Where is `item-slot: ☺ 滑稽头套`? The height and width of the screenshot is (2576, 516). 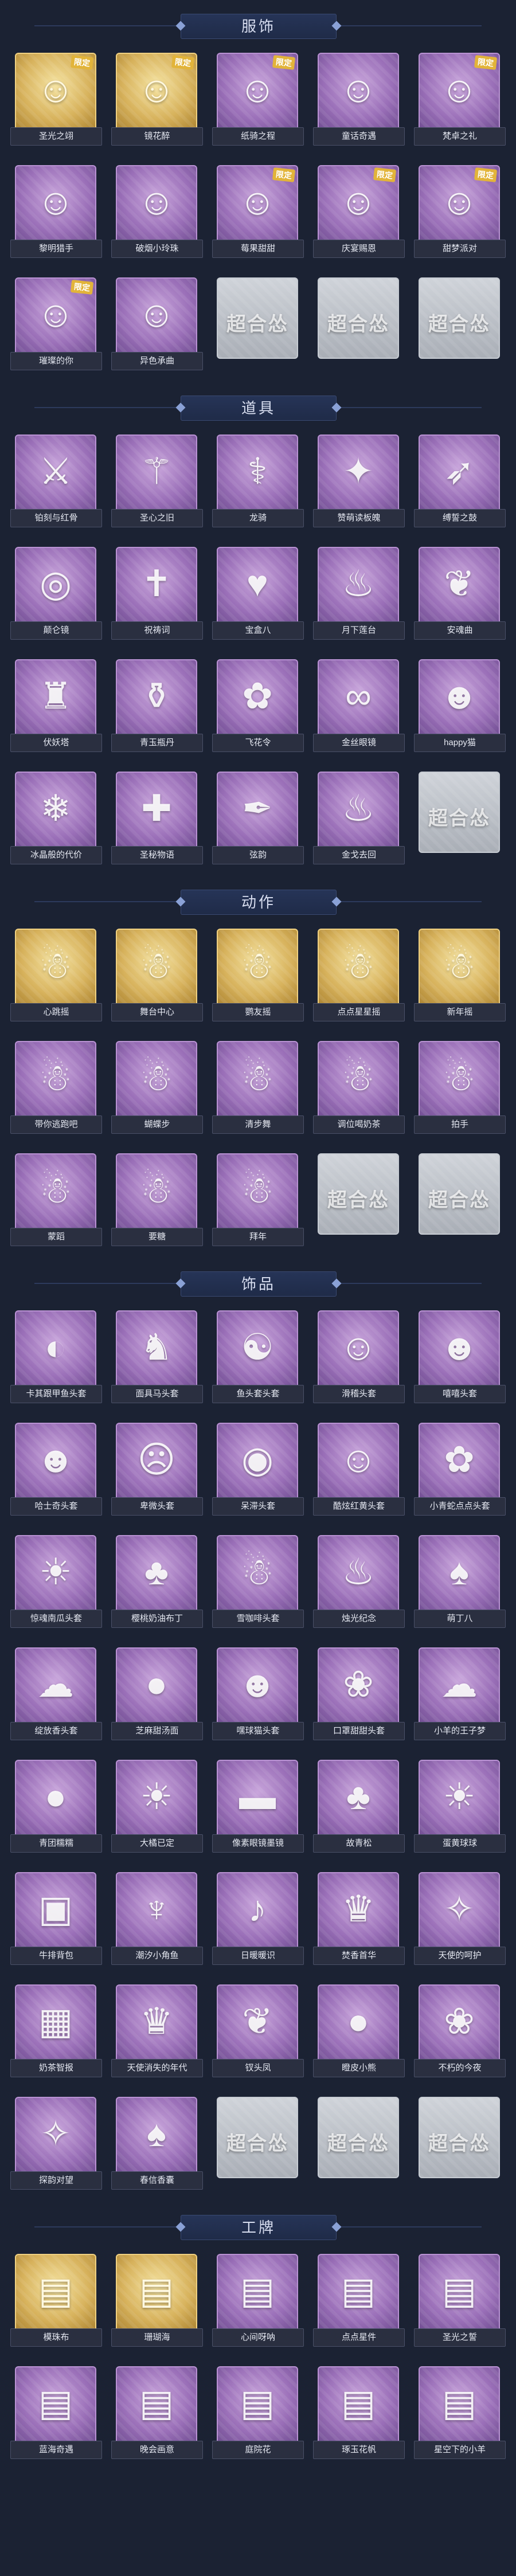
item-slot: ☺ 滑稽头套 is located at coordinates (359, 1356).